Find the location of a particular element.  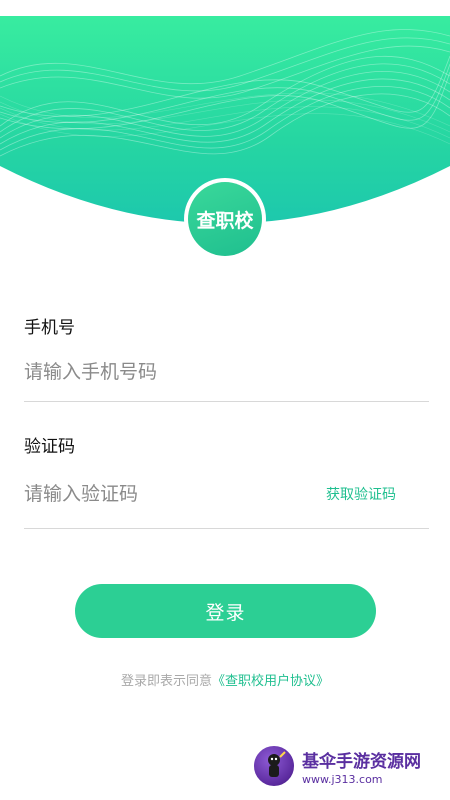

code-input is located at coordinates (169, 494).